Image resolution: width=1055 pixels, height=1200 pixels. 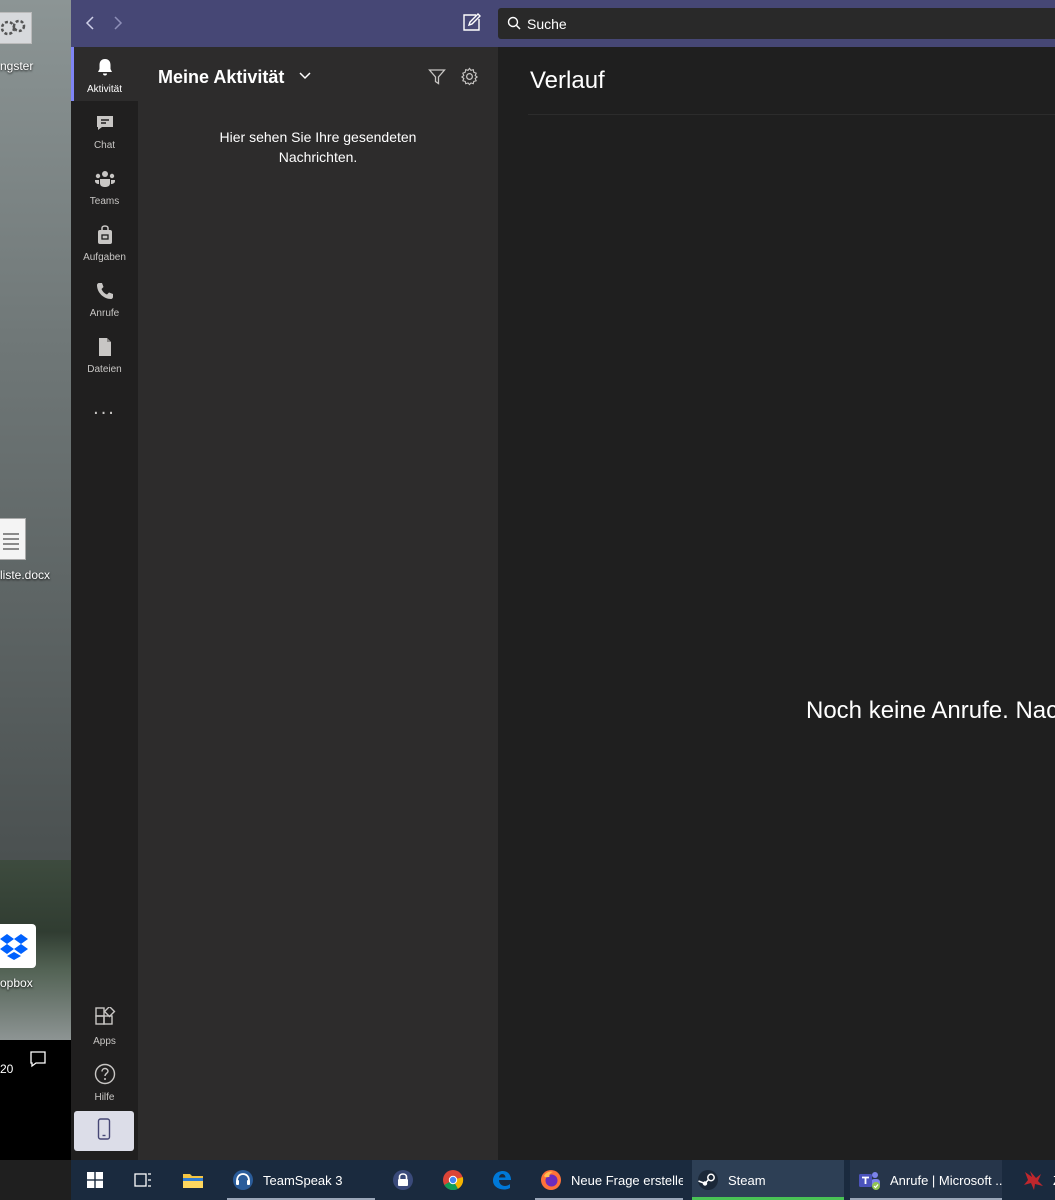 I want to click on taskbar-keepass-button, so click(x=403, y=1180).